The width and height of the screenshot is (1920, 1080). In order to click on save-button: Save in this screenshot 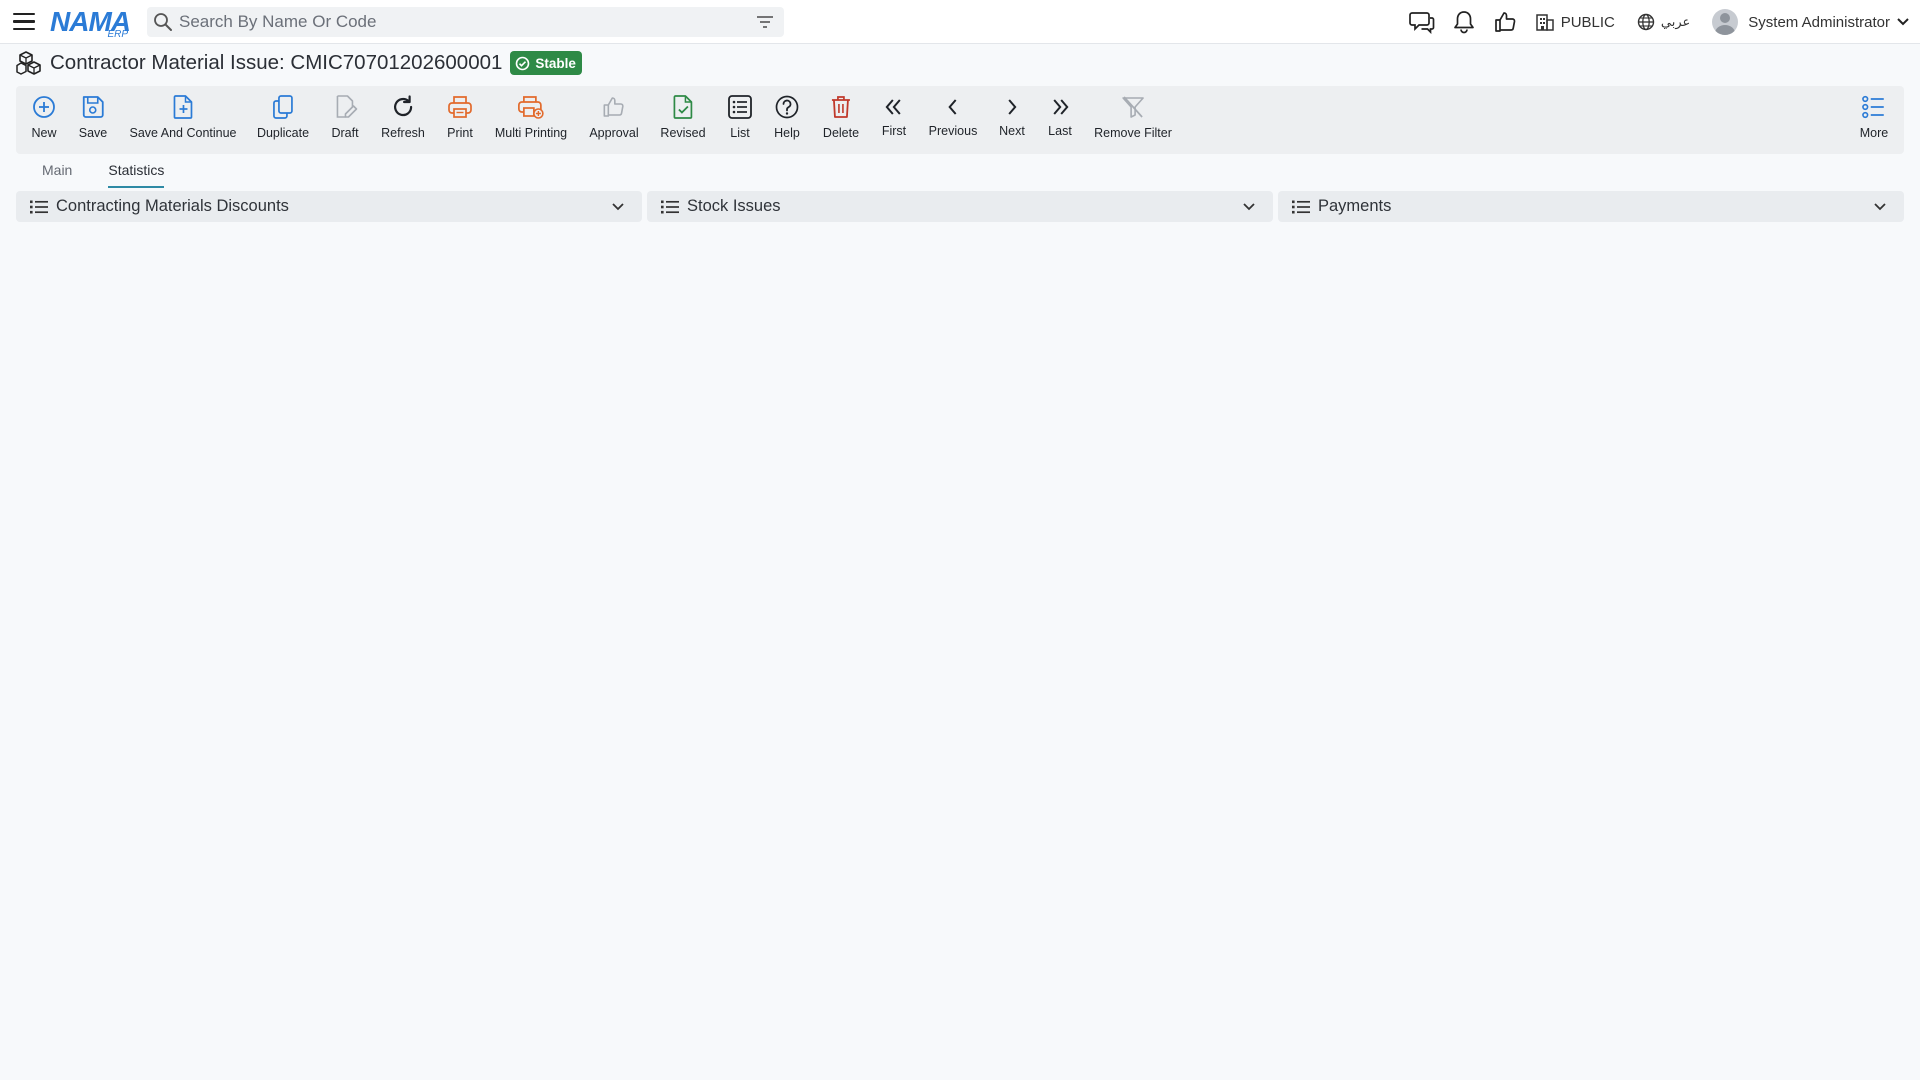, I will do `click(93, 117)`.